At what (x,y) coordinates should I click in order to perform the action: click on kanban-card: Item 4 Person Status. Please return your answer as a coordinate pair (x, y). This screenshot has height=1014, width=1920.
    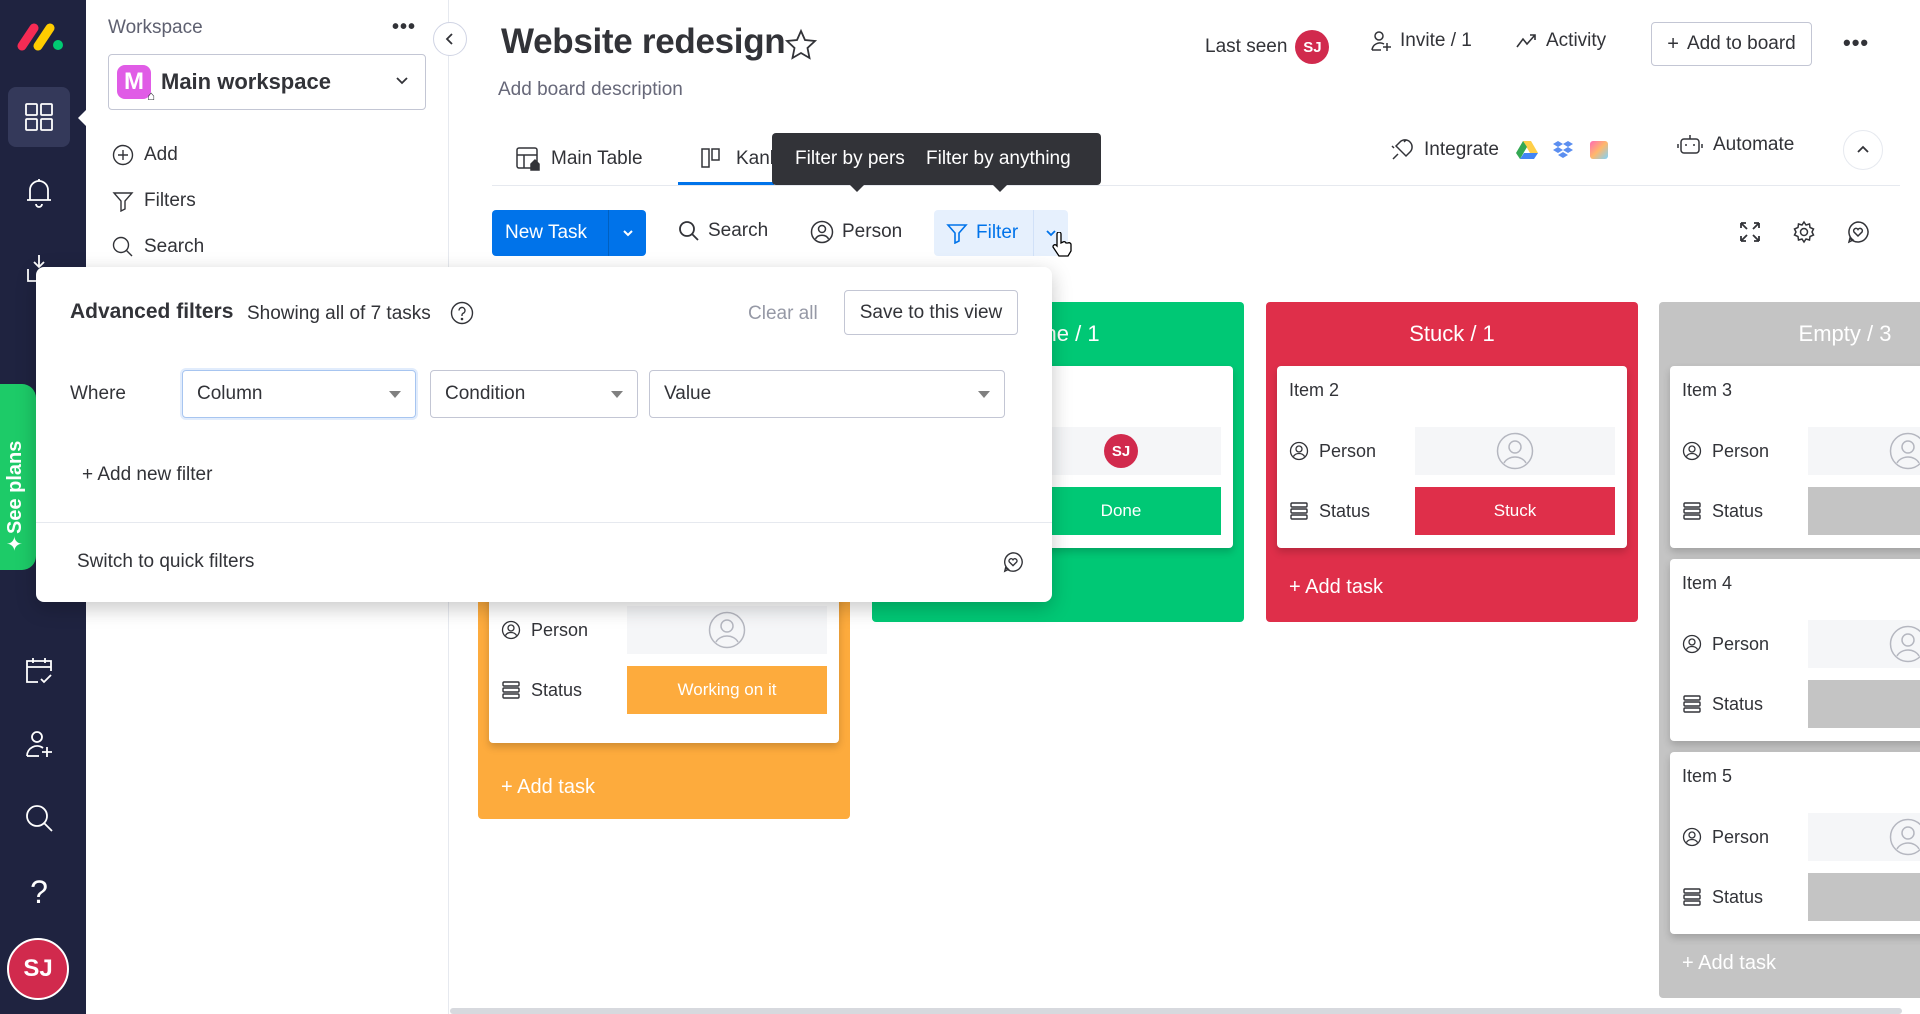
    Looking at the image, I should click on (1795, 650).